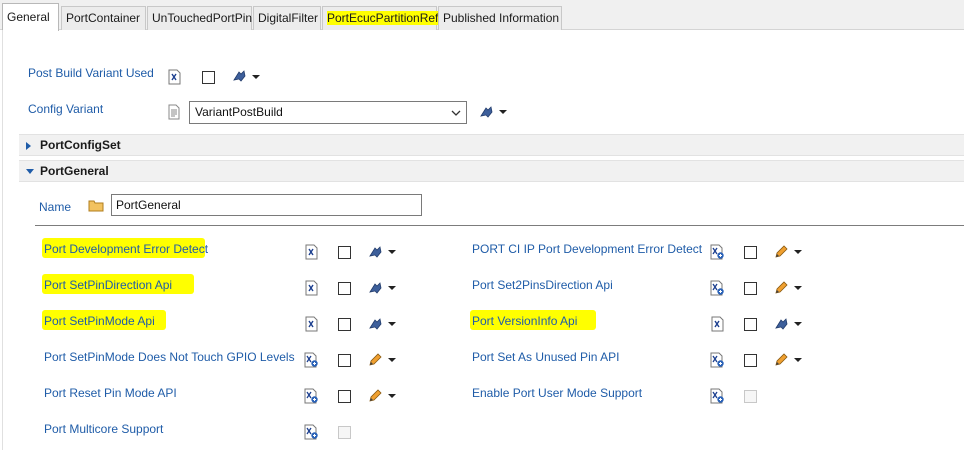 This screenshot has height=450, width=964. Describe the element at coordinates (28, 146) in the screenshot. I see `triangle-right-icon` at that location.